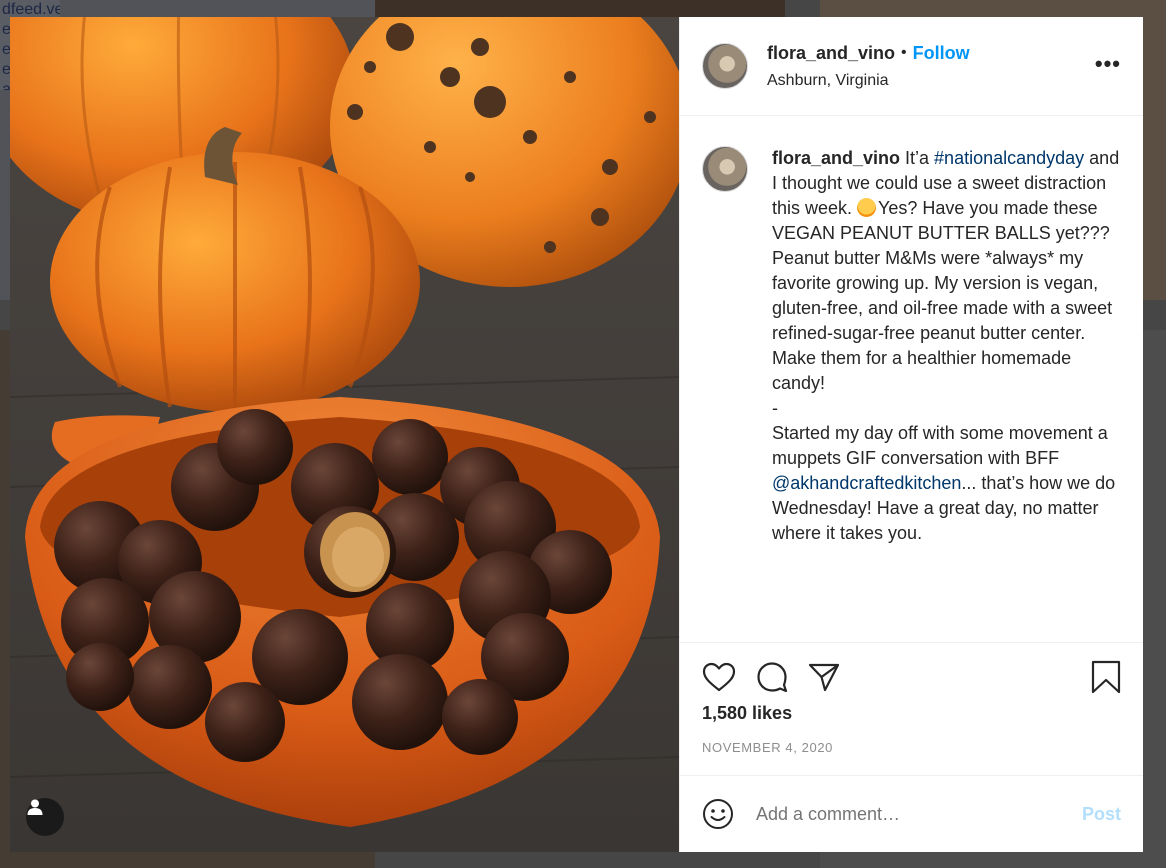  I want to click on comment-input, so click(919, 814).